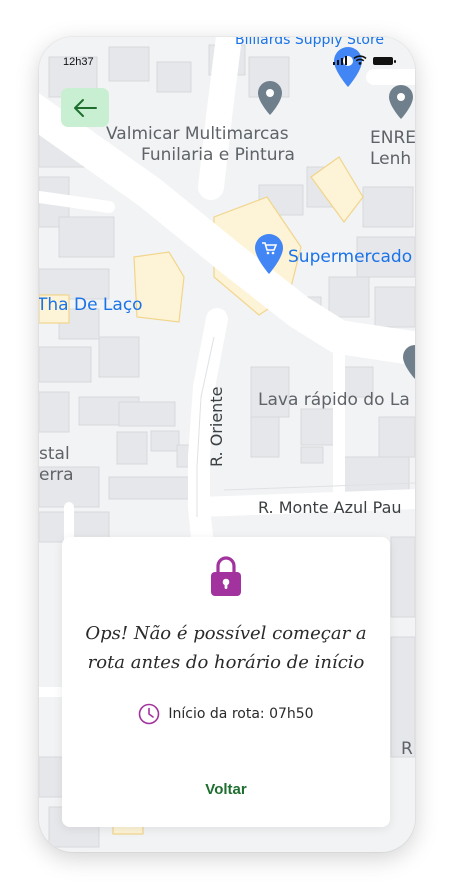 The height and width of the screenshot is (890, 453). What do you see at coordinates (360, 60) in the screenshot?
I see `wifi-icon` at bounding box center [360, 60].